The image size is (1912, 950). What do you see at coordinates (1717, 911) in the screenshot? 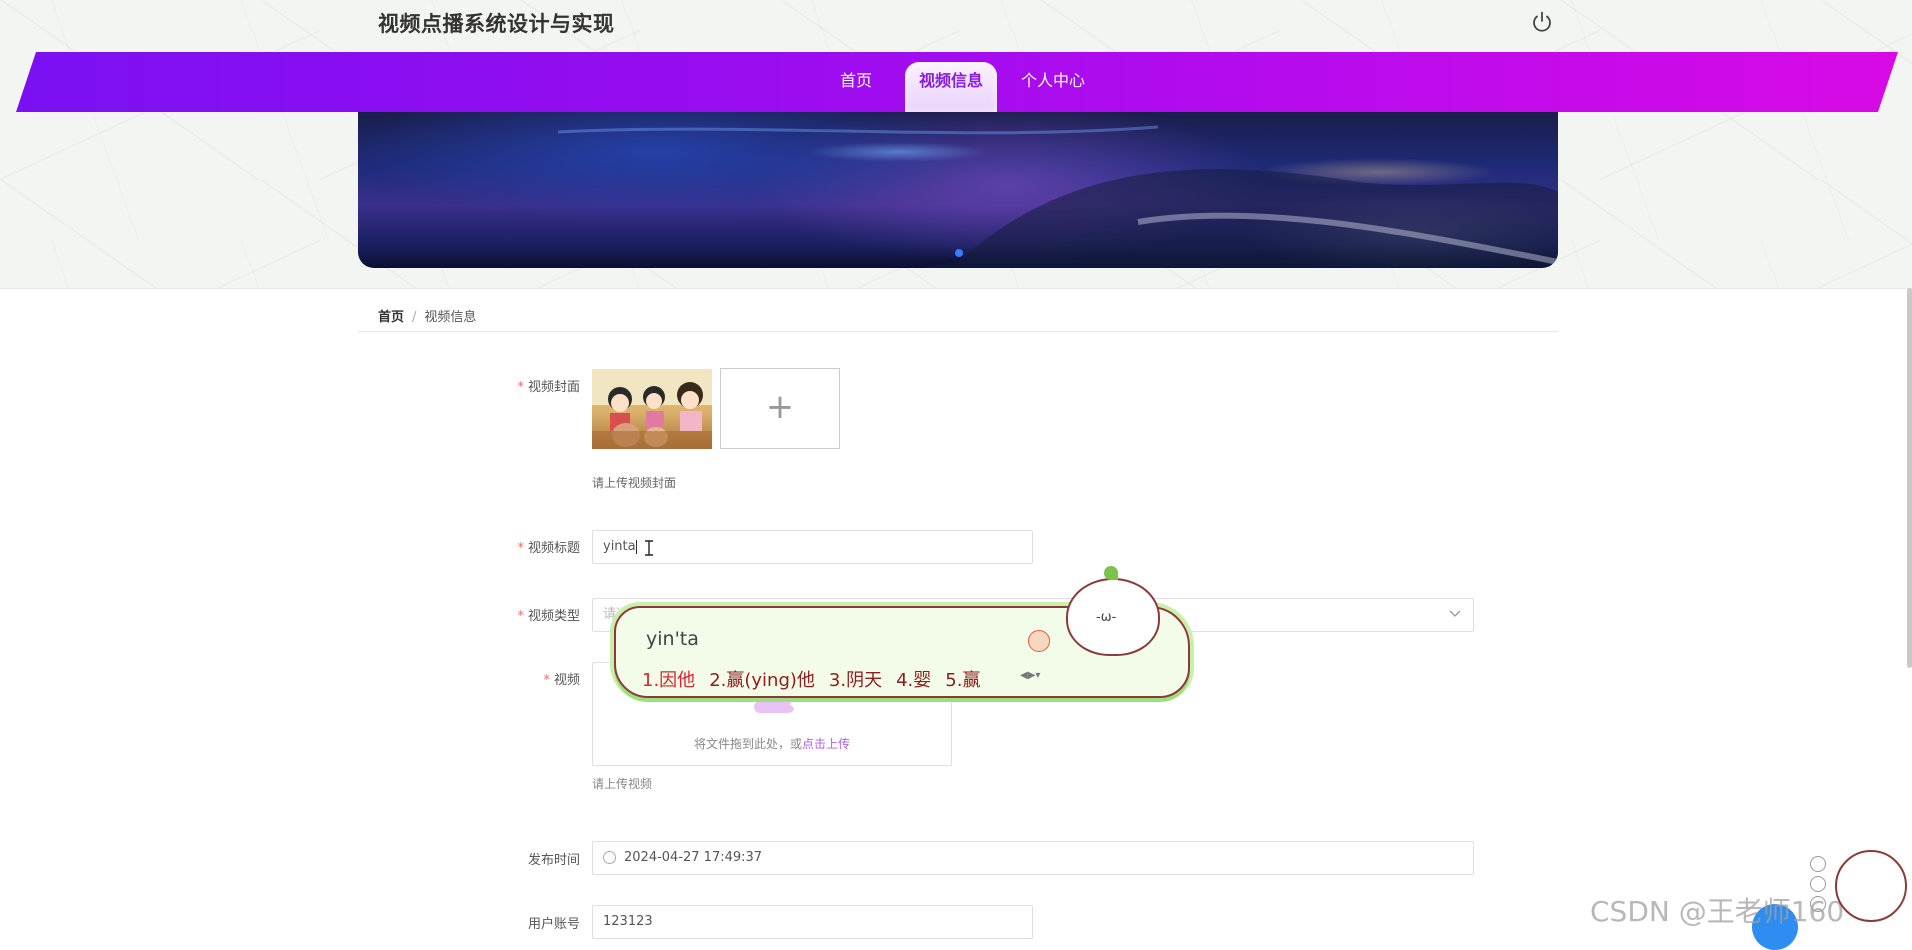
I see `csdn-watermark: CSDN @王老师160` at bounding box center [1717, 911].